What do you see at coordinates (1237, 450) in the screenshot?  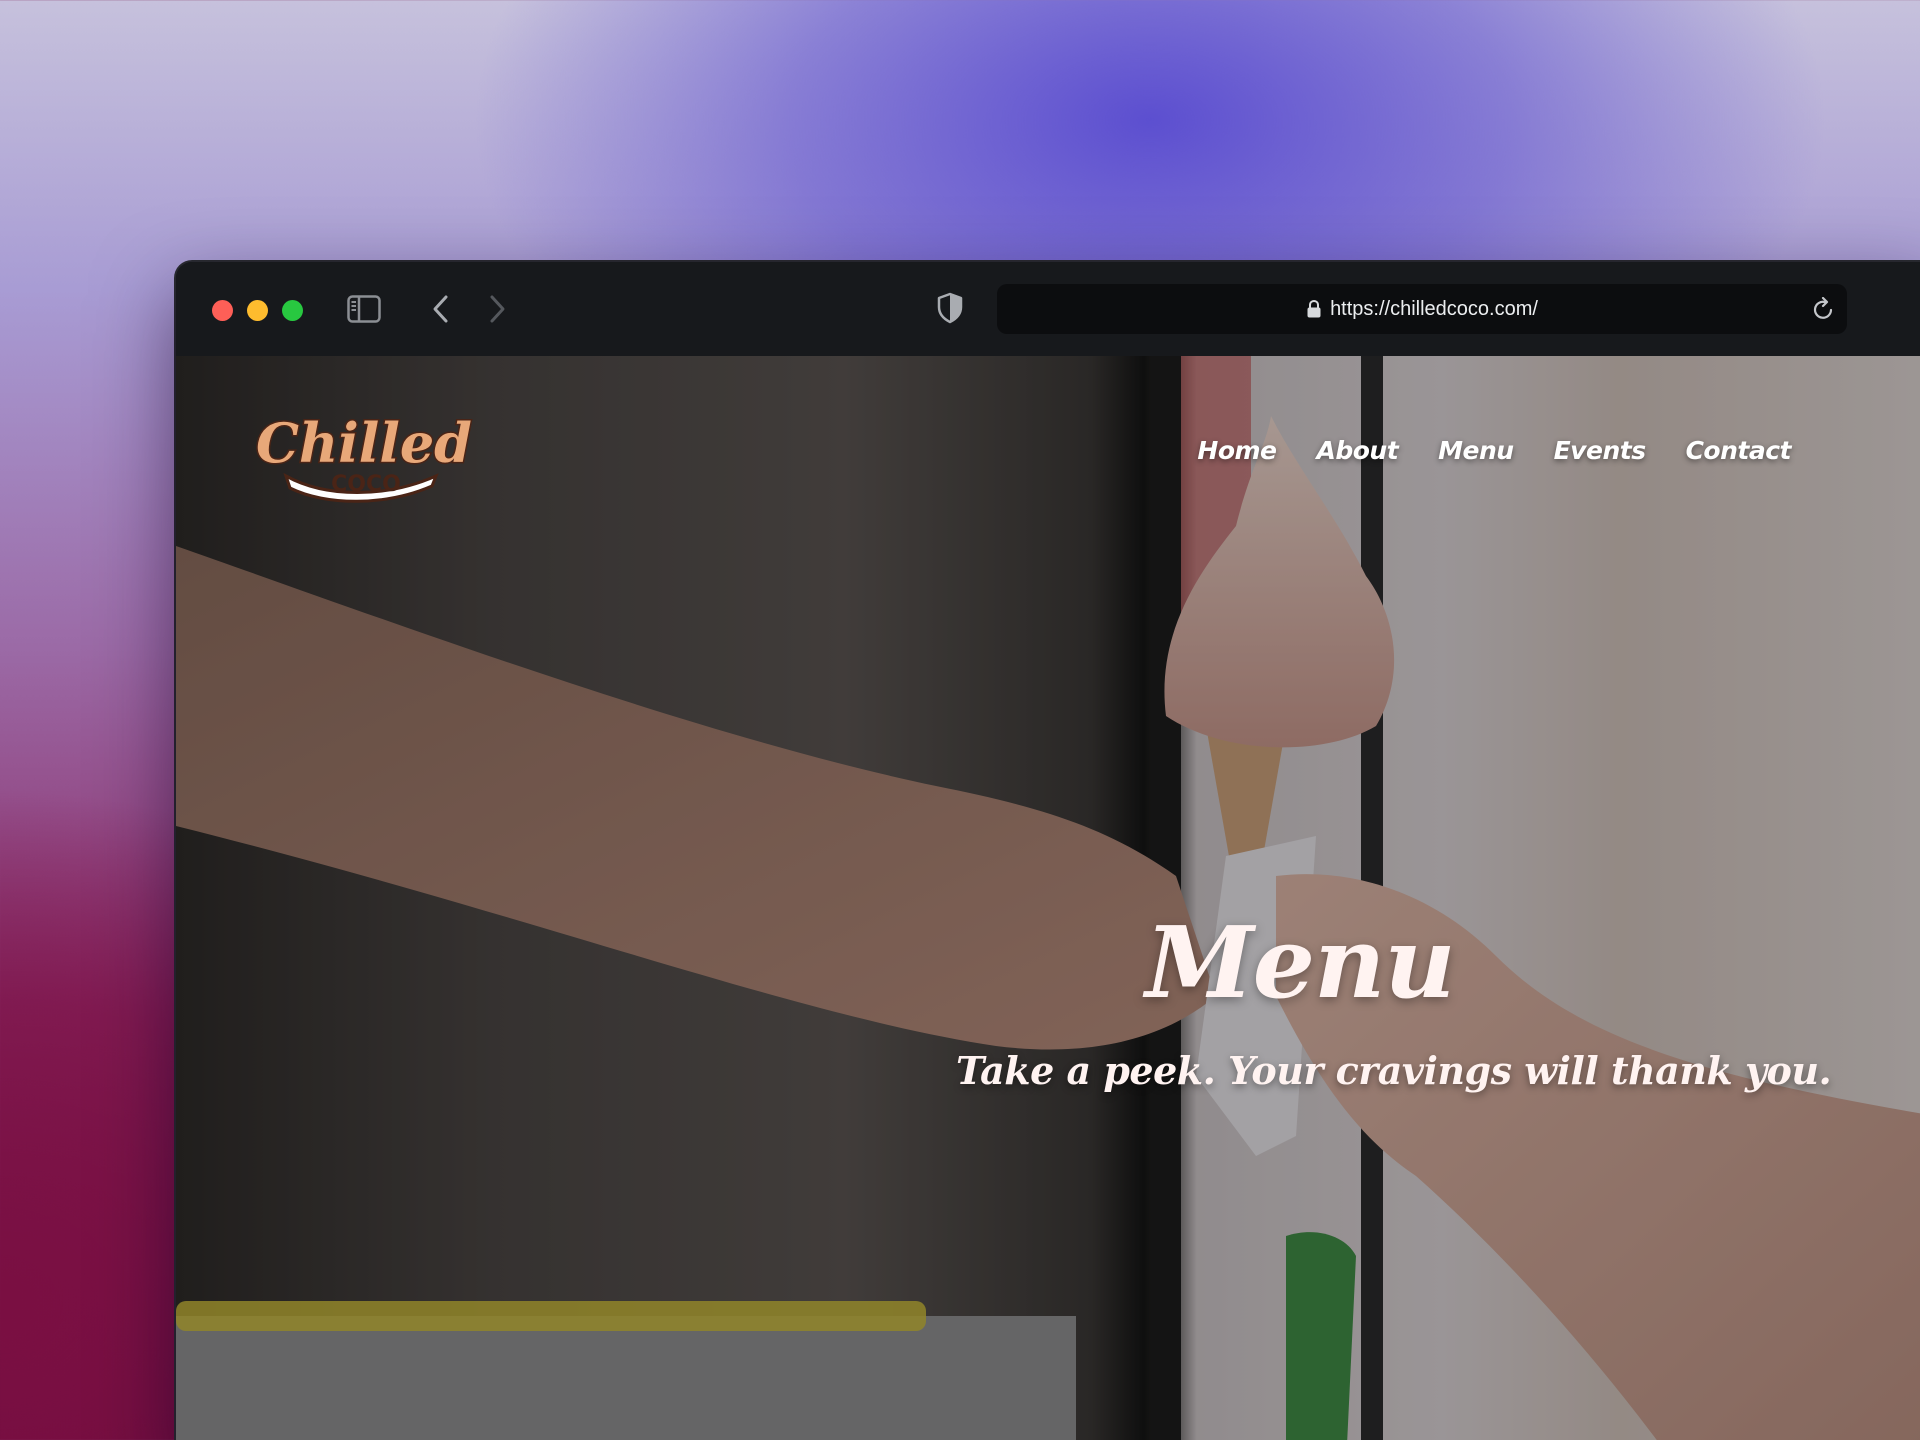 I see `nav-home-link: Home` at bounding box center [1237, 450].